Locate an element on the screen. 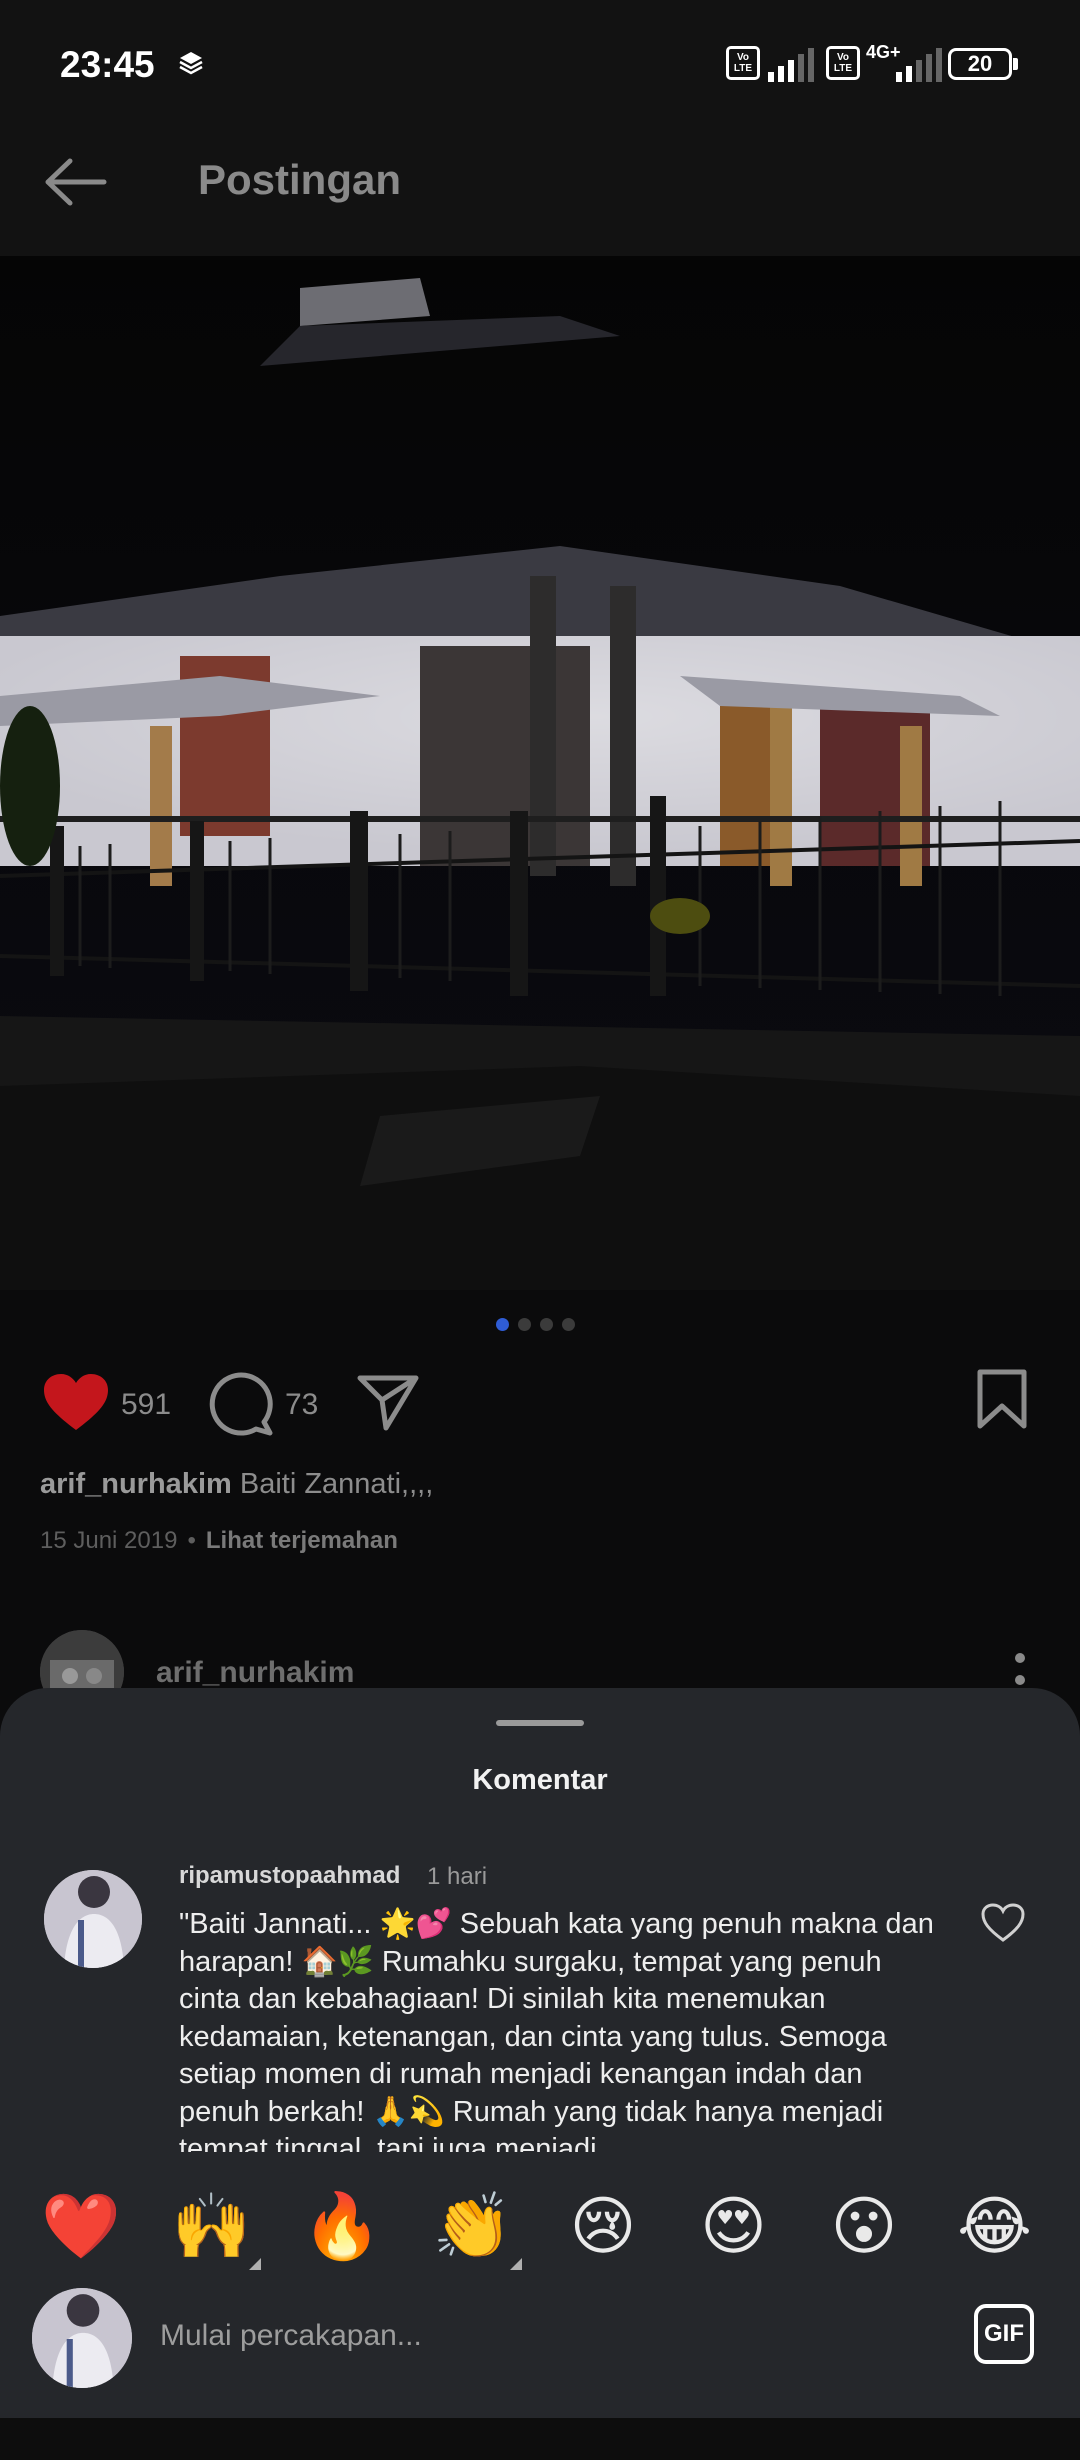  like-count: 591 is located at coordinates (146, 1405).